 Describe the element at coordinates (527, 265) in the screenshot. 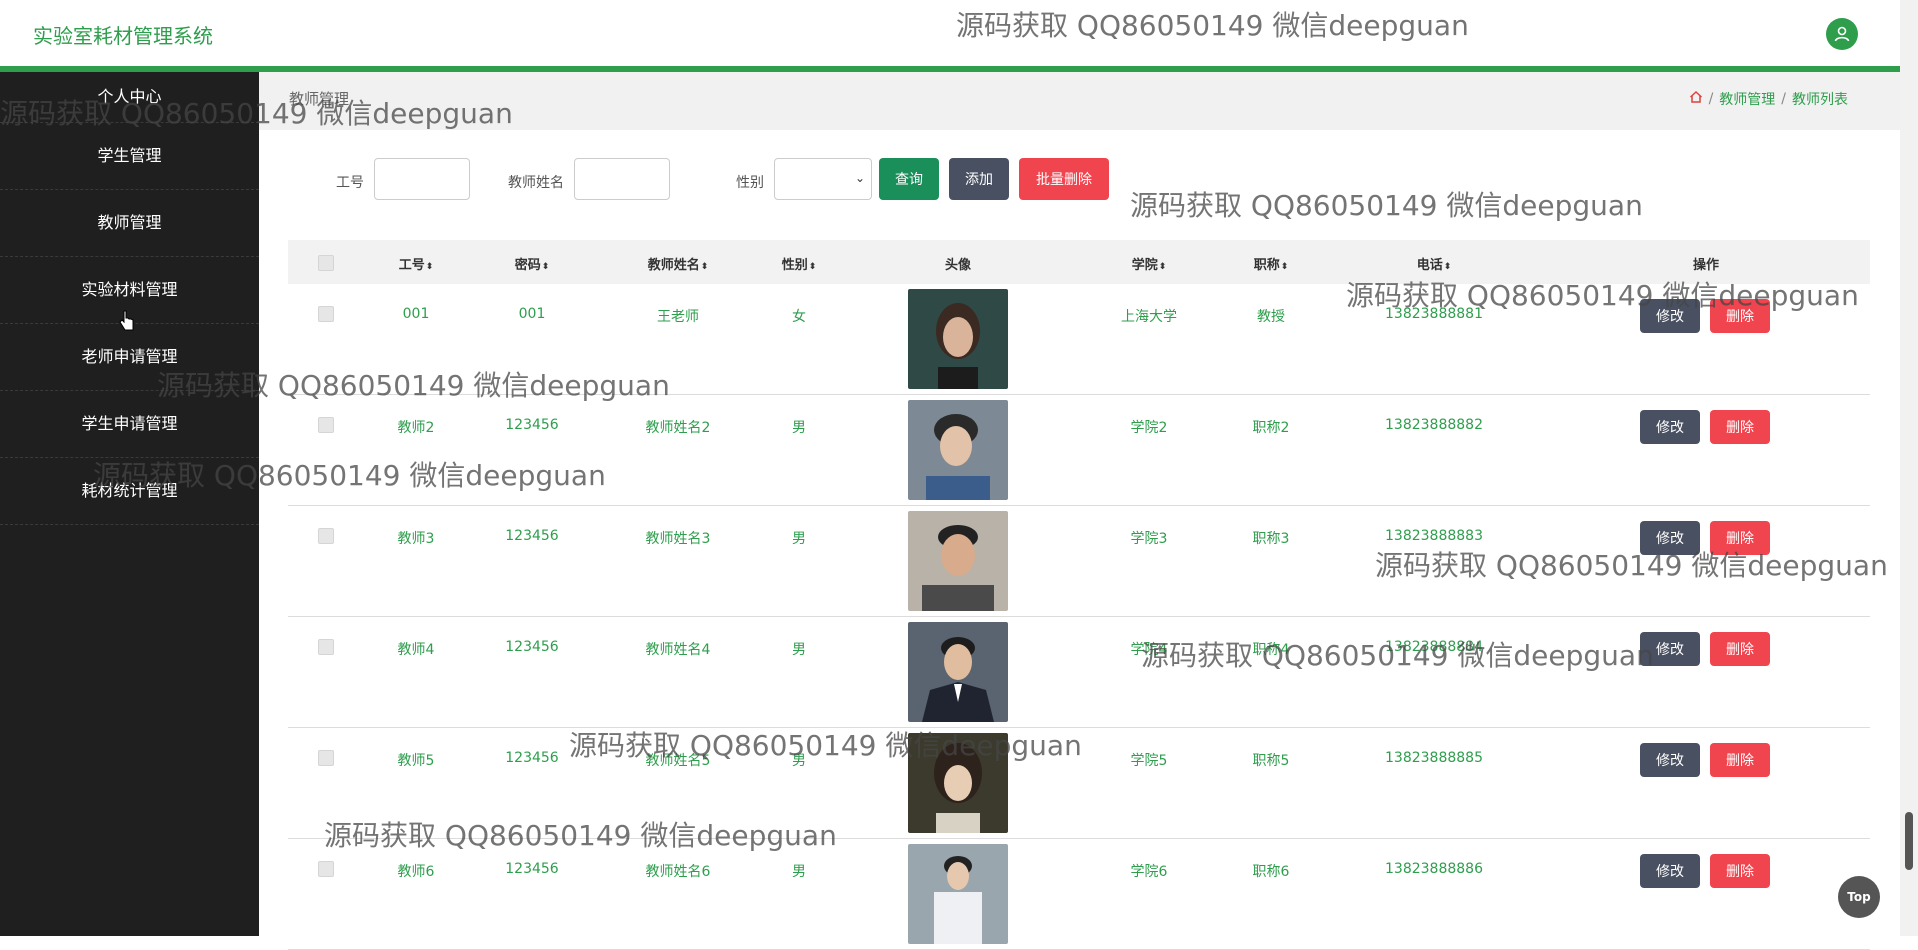

I see `header-password-label: 密码` at that location.